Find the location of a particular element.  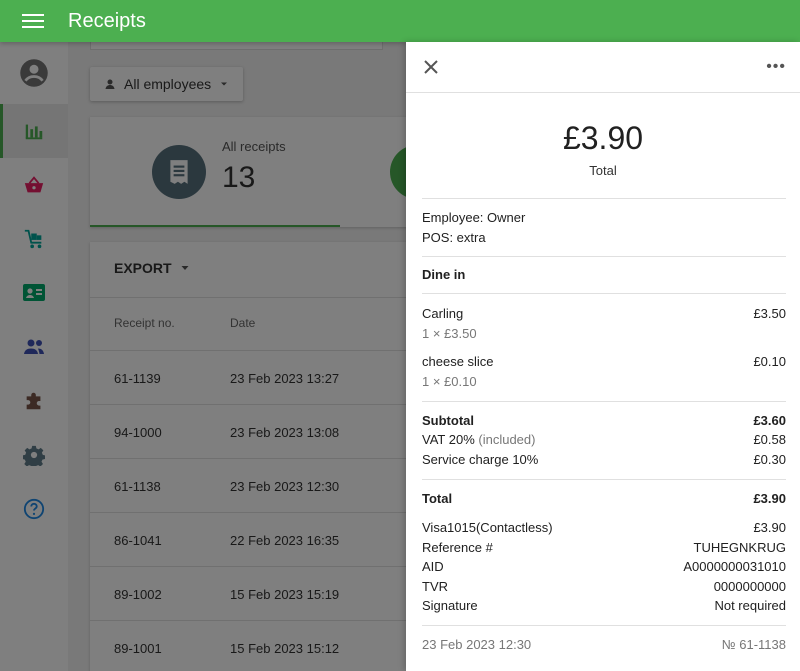

close-icon is located at coordinates (431, 67).